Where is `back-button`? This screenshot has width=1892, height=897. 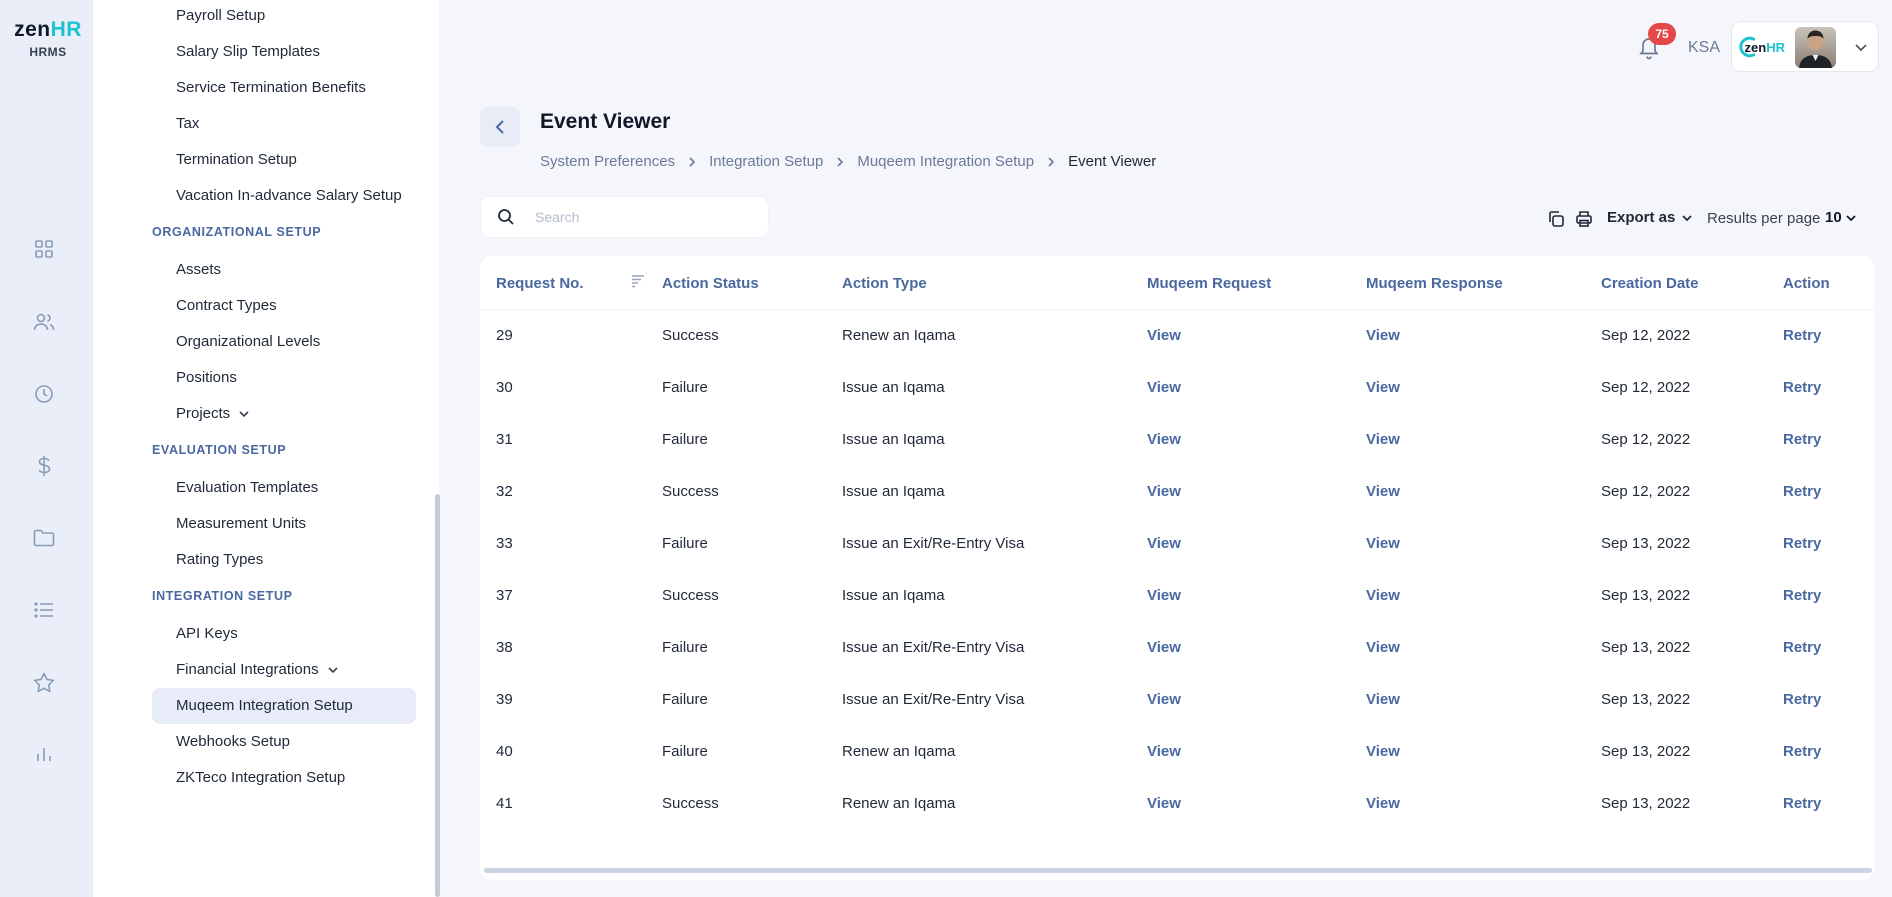 back-button is located at coordinates (500, 127).